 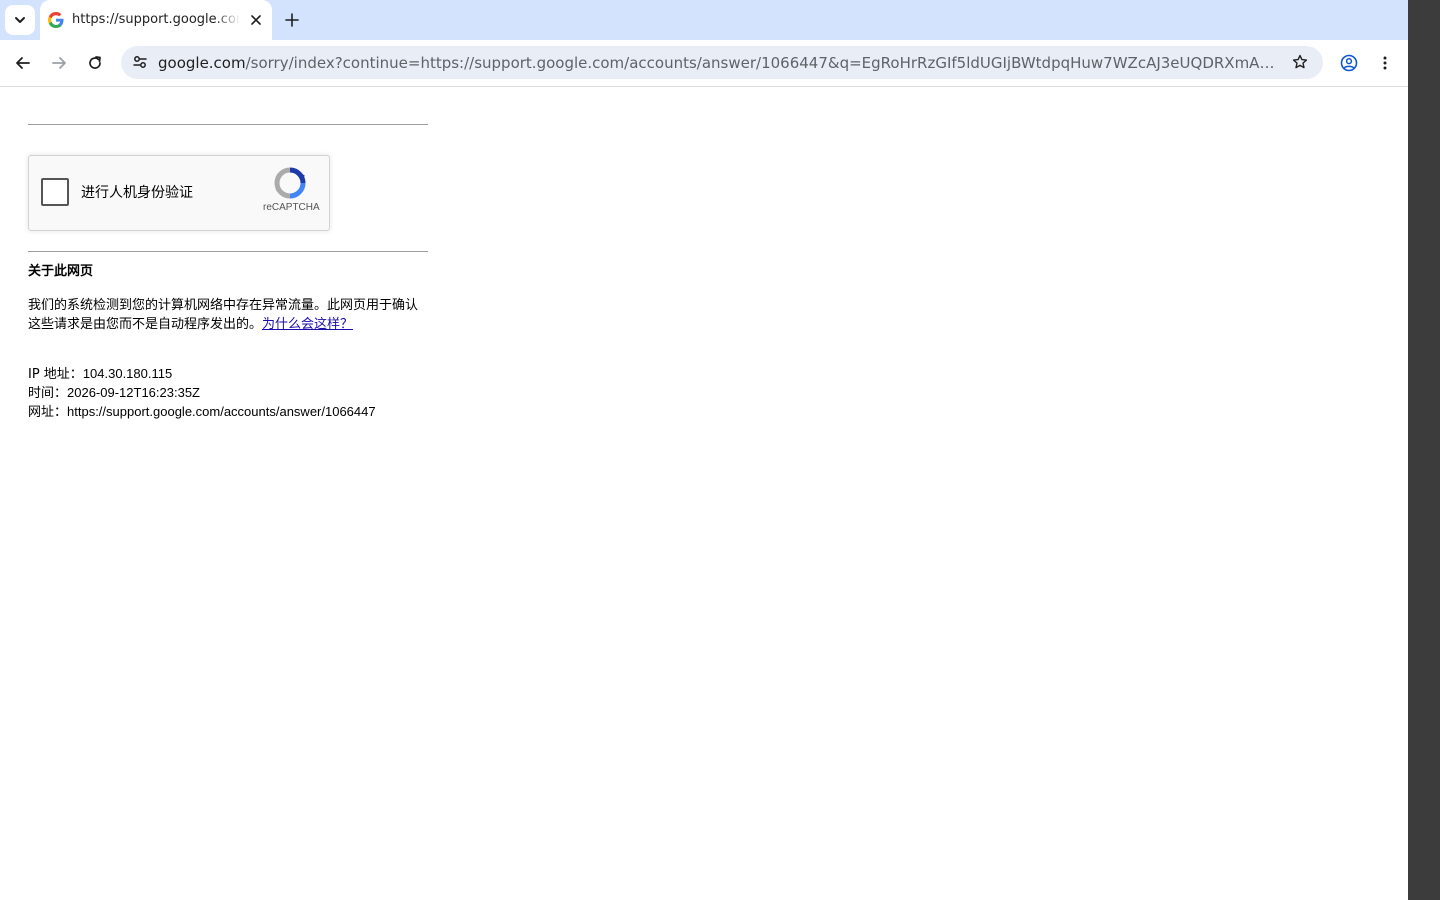 I want to click on bookmark-button, so click(x=1300, y=62).